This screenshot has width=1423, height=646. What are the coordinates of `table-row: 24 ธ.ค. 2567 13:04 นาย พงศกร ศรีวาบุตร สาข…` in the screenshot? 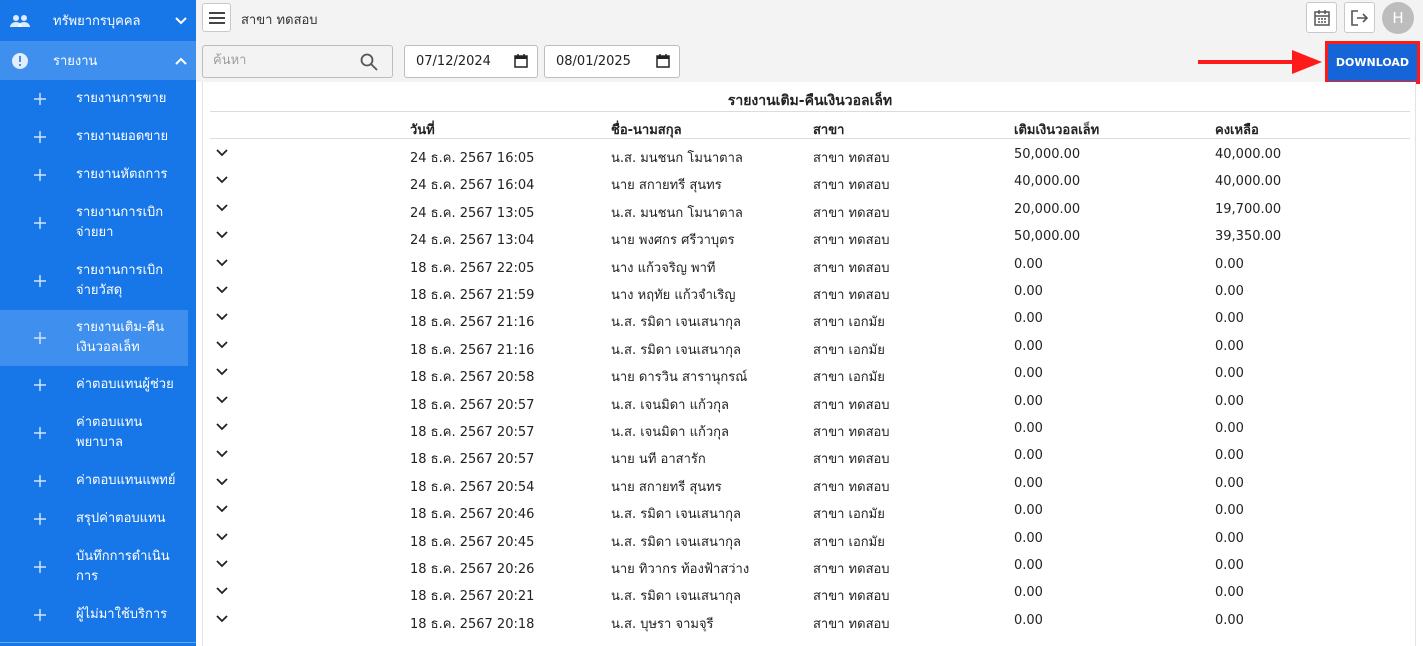 It's located at (810, 236).